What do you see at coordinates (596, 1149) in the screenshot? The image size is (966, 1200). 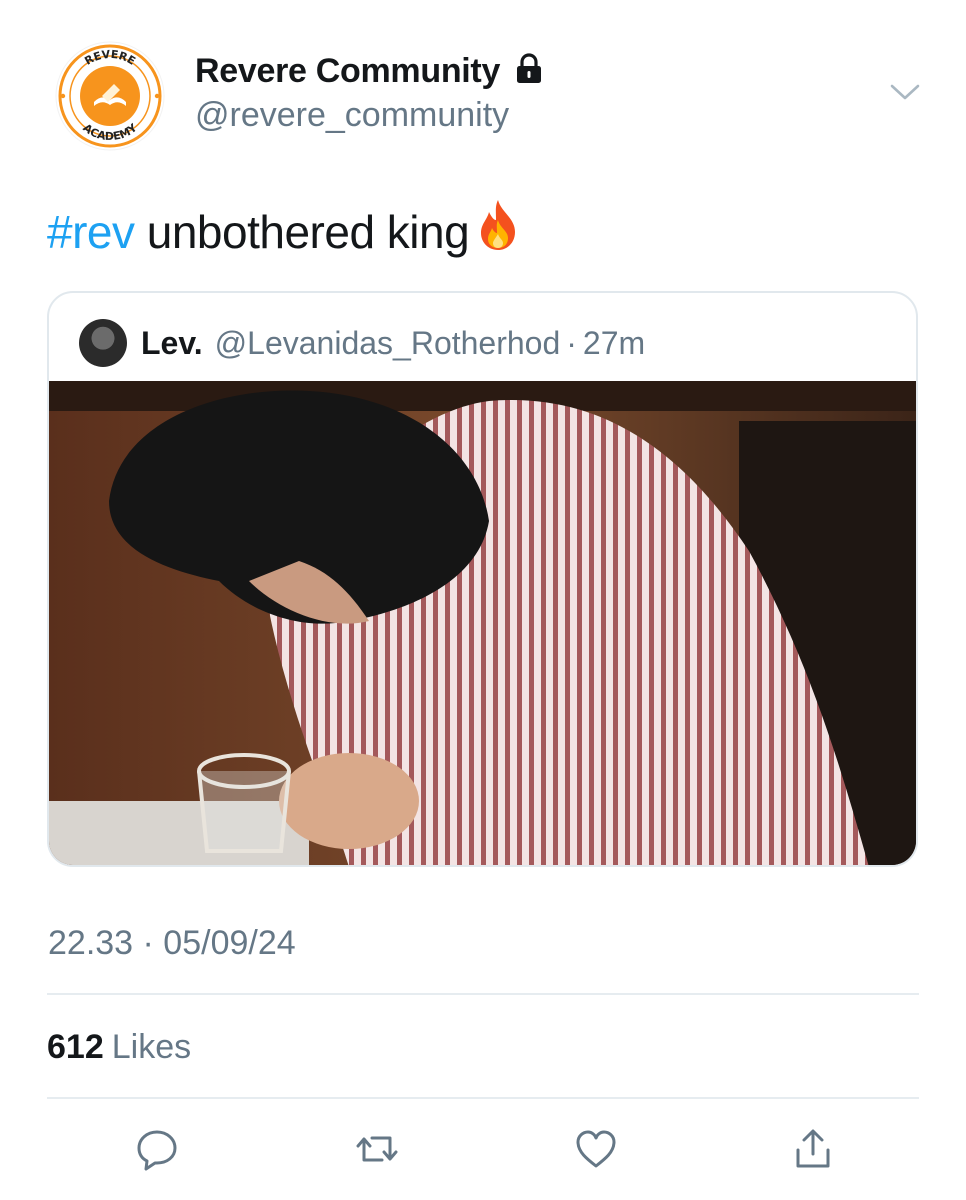 I see `like-icon` at bounding box center [596, 1149].